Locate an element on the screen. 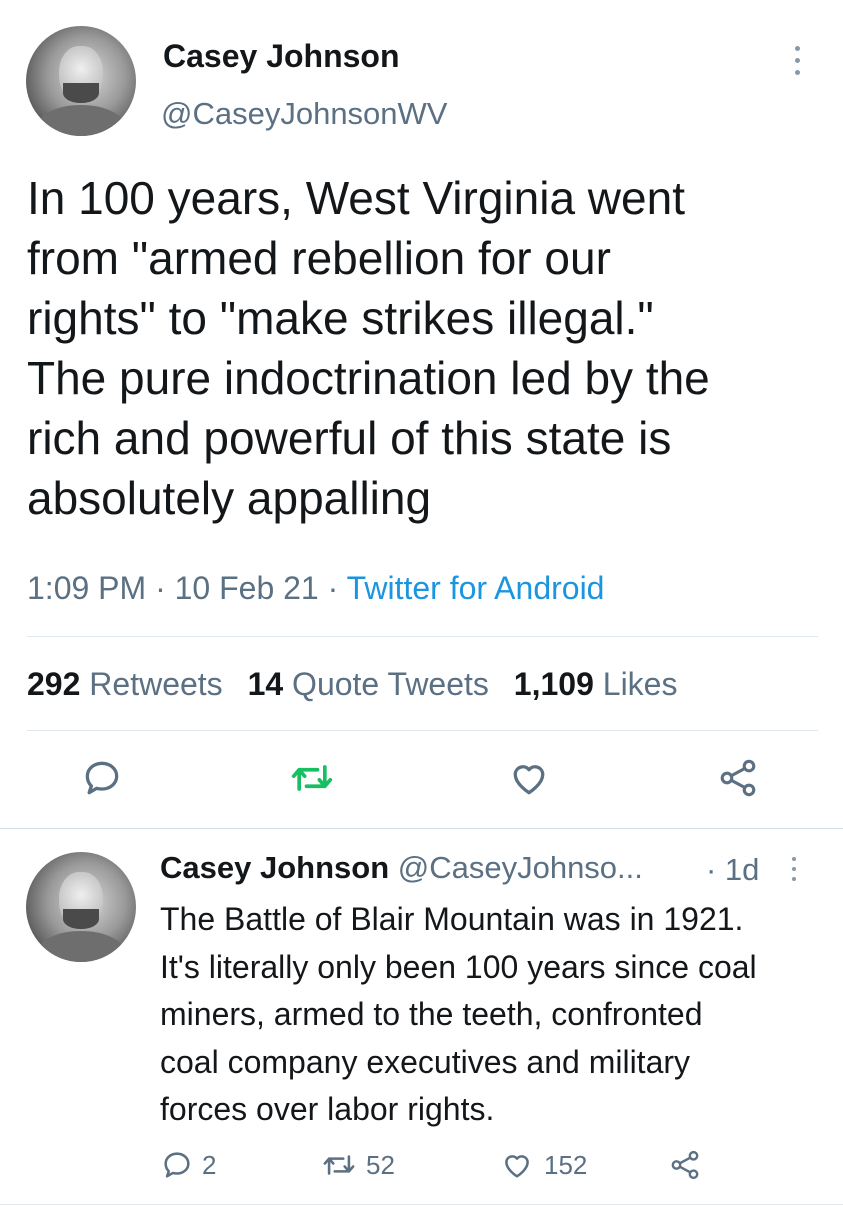 This screenshot has width=843, height=1207. reply-button is located at coordinates (102, 778).